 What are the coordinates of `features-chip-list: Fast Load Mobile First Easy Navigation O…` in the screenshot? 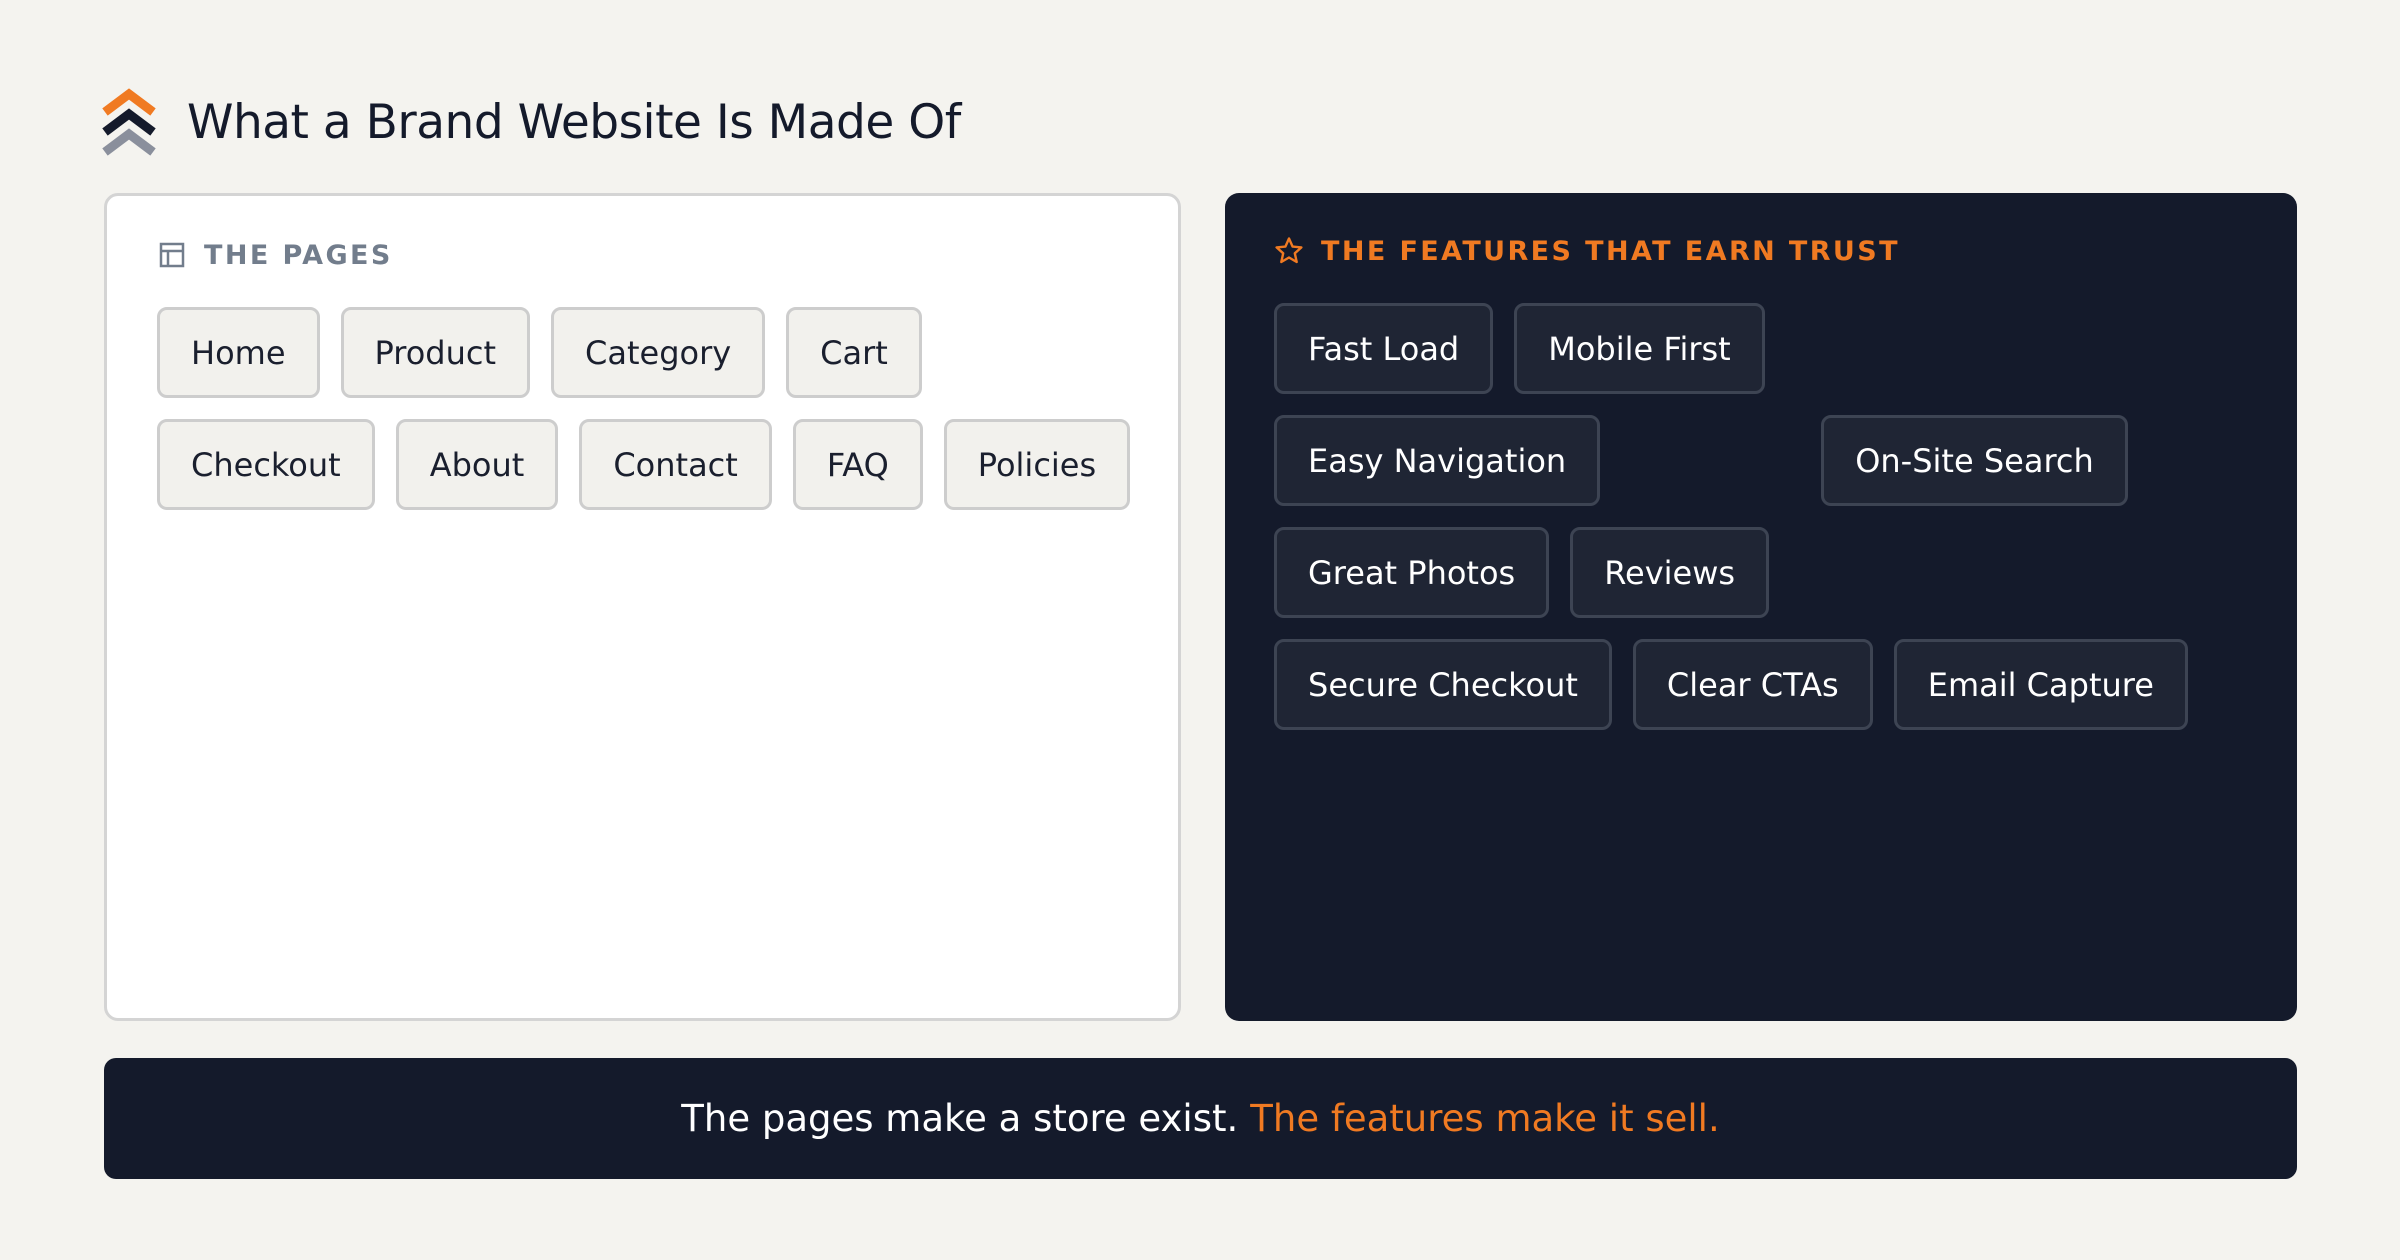 It's located at (1774, 516).